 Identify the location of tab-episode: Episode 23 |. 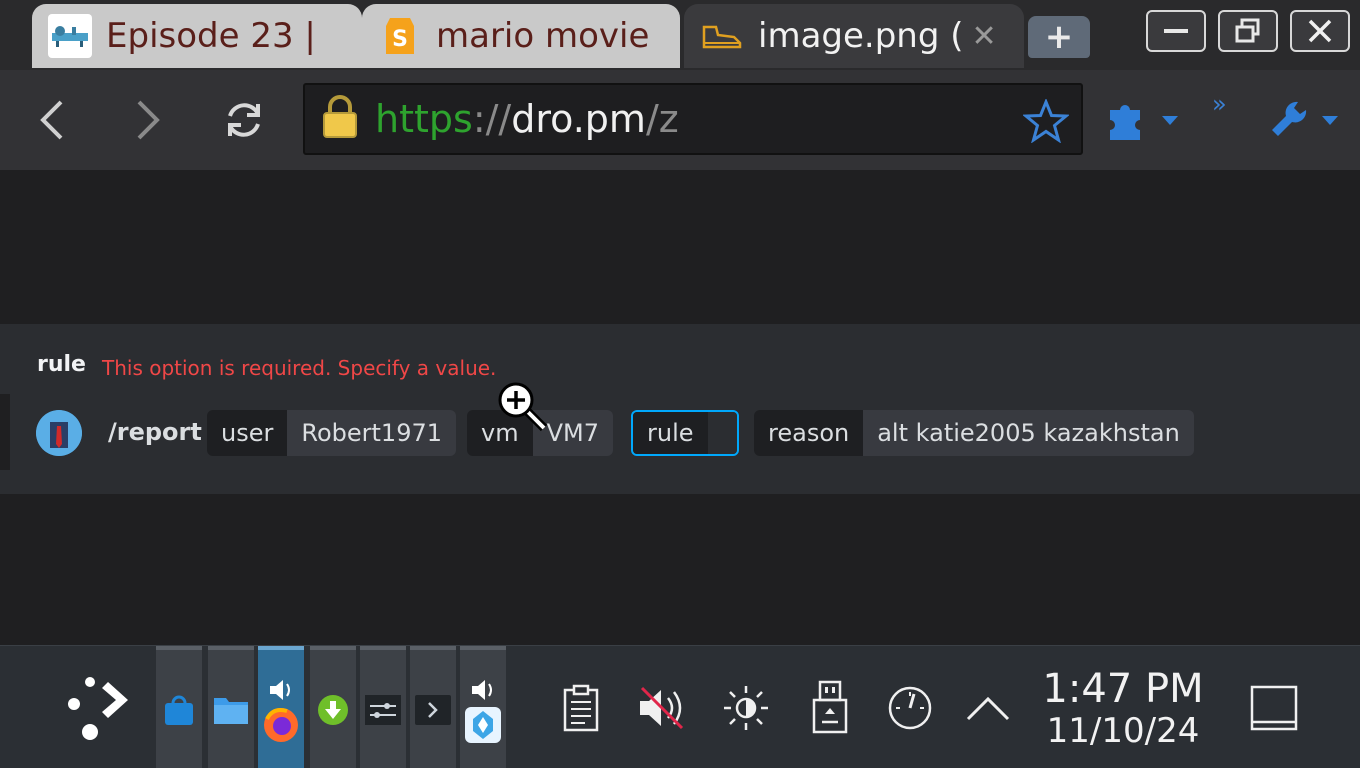
(197, 36).